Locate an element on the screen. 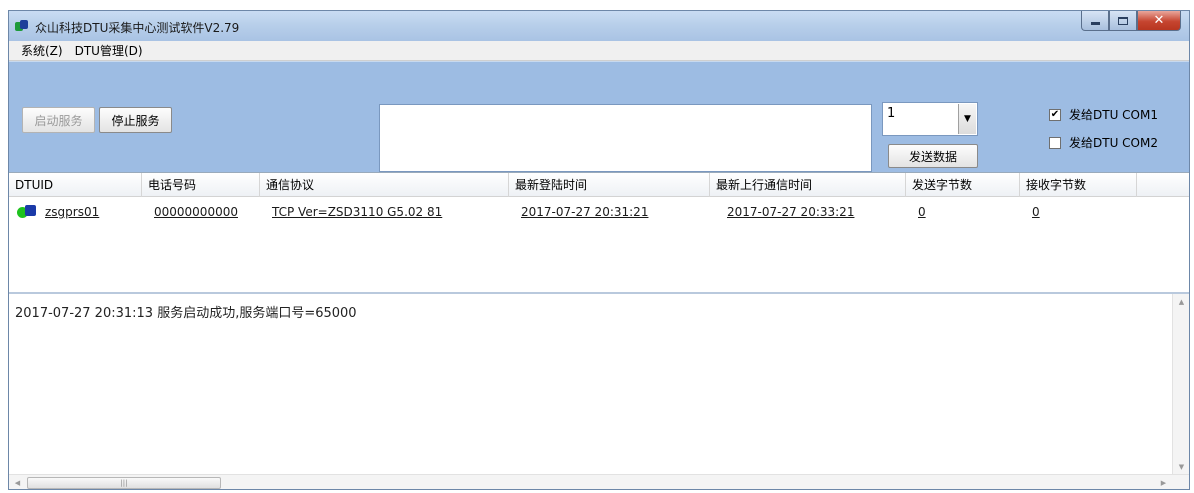 Image resolution: width=1194 pixels, height=493 pixels. cell-recv-bytes: 0 is located at coordinates (1033, 212).